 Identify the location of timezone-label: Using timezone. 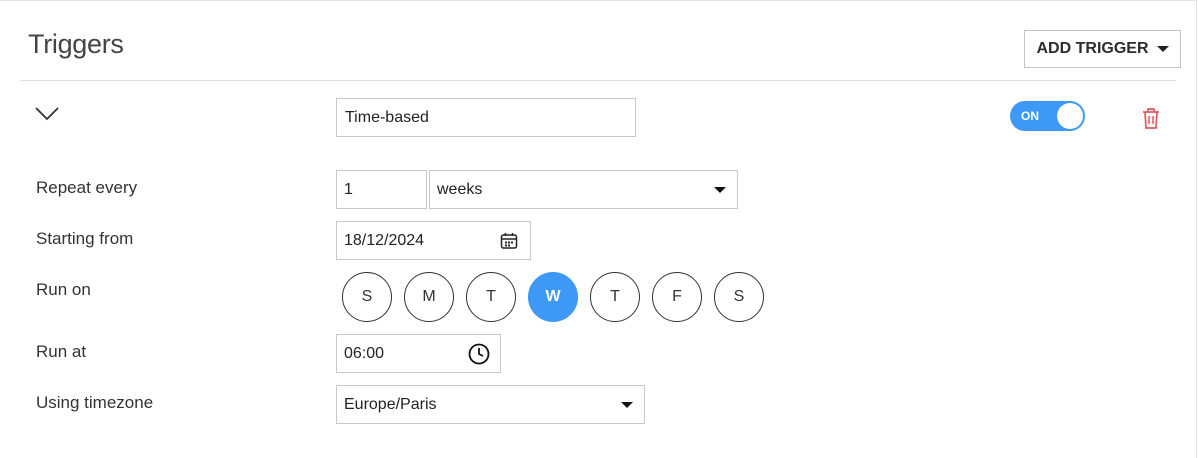
(95, 402).